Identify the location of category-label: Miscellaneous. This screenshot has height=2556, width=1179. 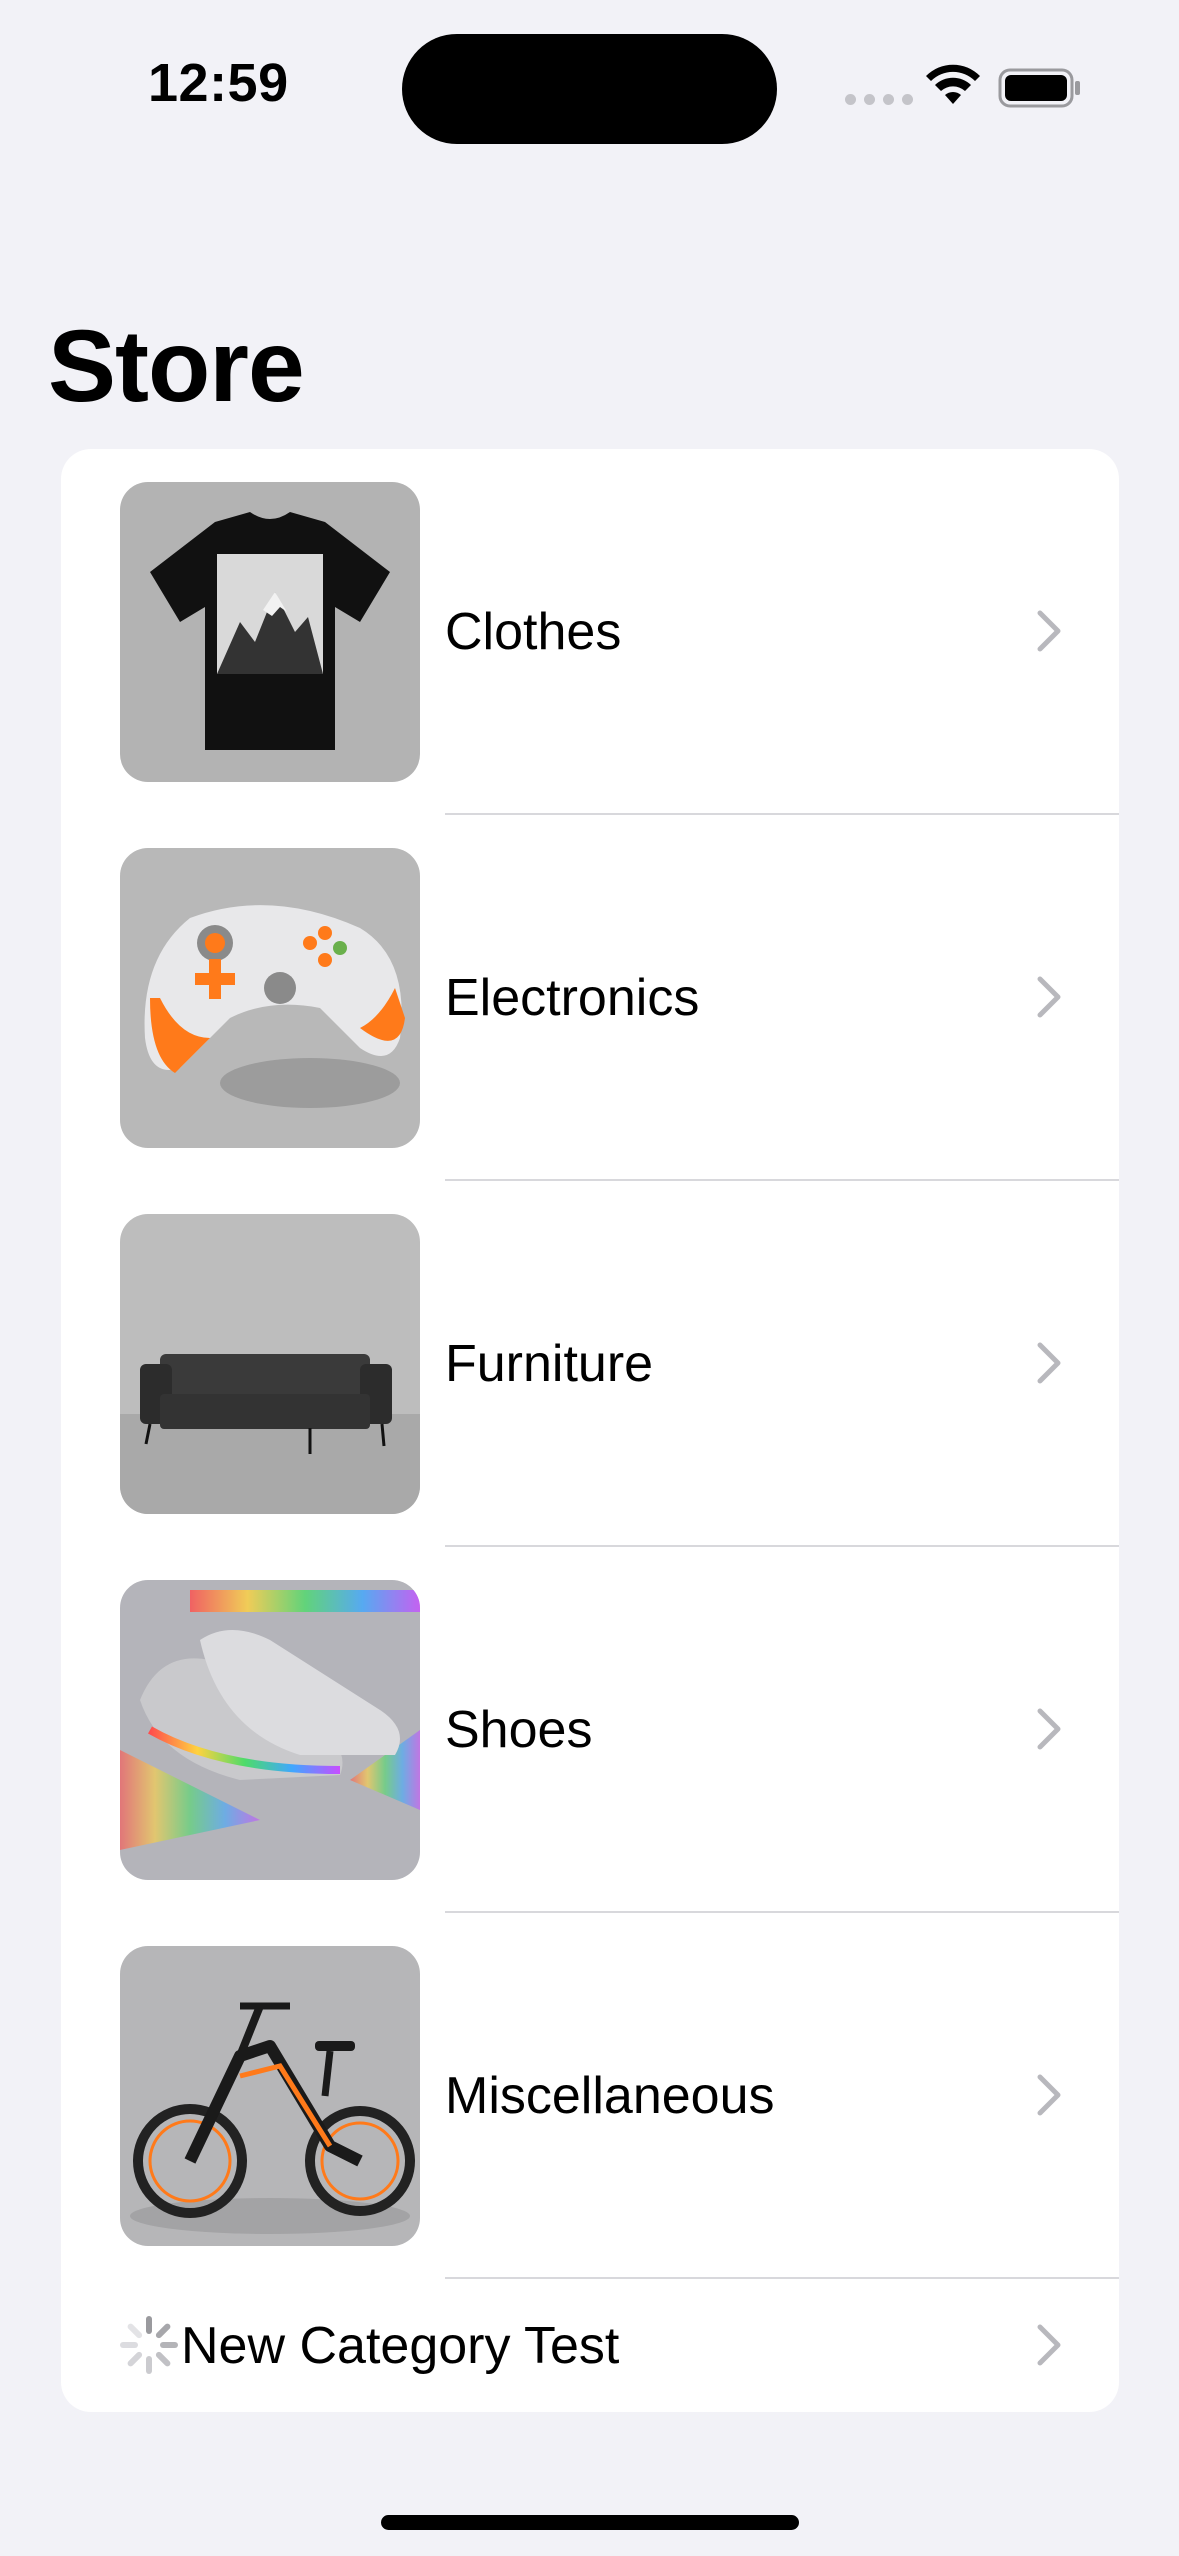
(610, 2096).